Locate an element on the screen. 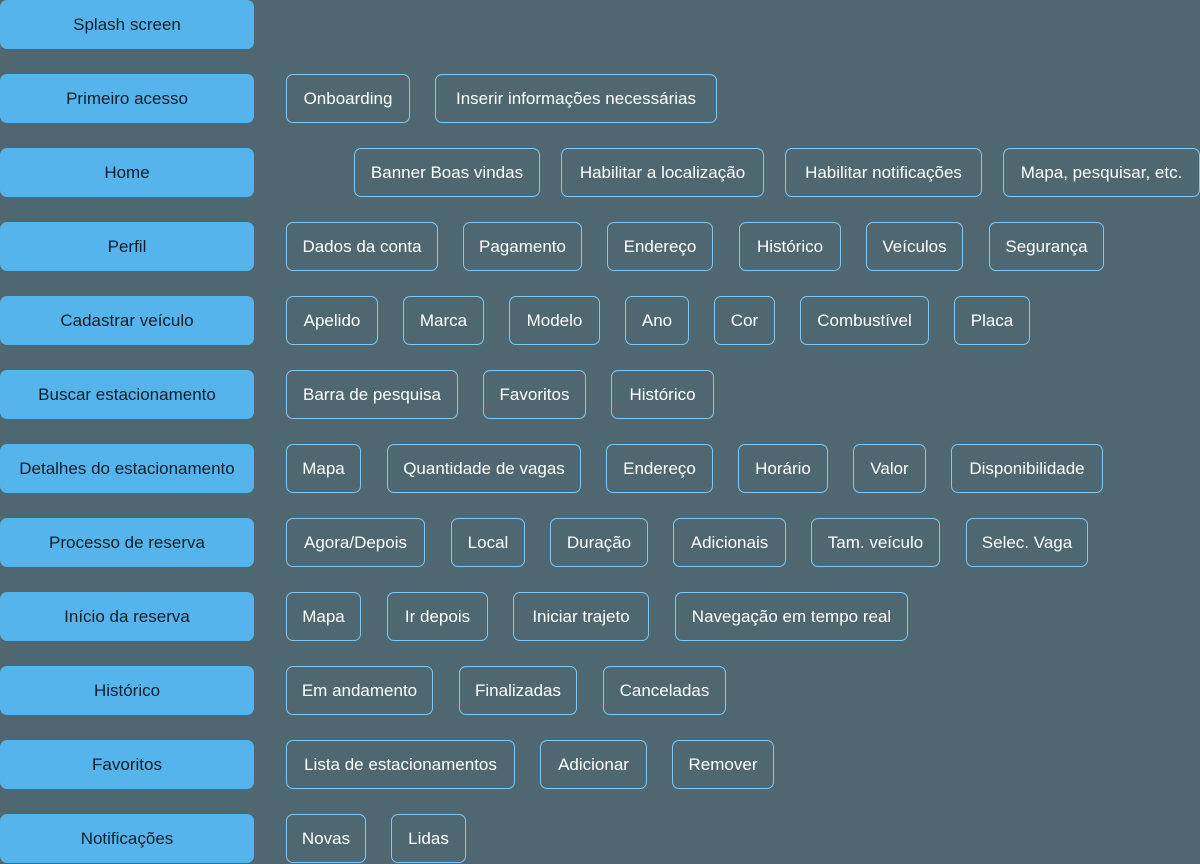 Image resolution: width=1200 pixels, height=864 pixels. feature-chip: Inserir informações necessárias is located at coordinates (576, 98).